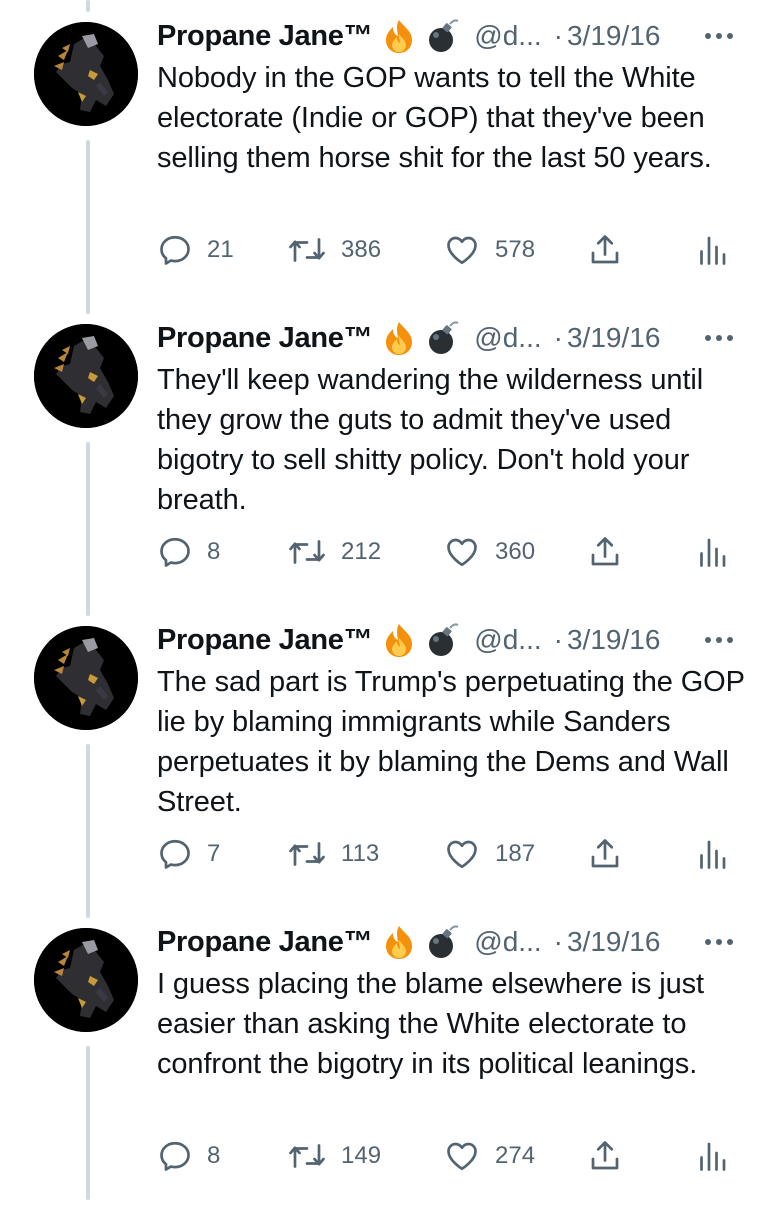 This screenshot has height=1208, width=778. I want to click on like-count: 360, so click(515, 551).